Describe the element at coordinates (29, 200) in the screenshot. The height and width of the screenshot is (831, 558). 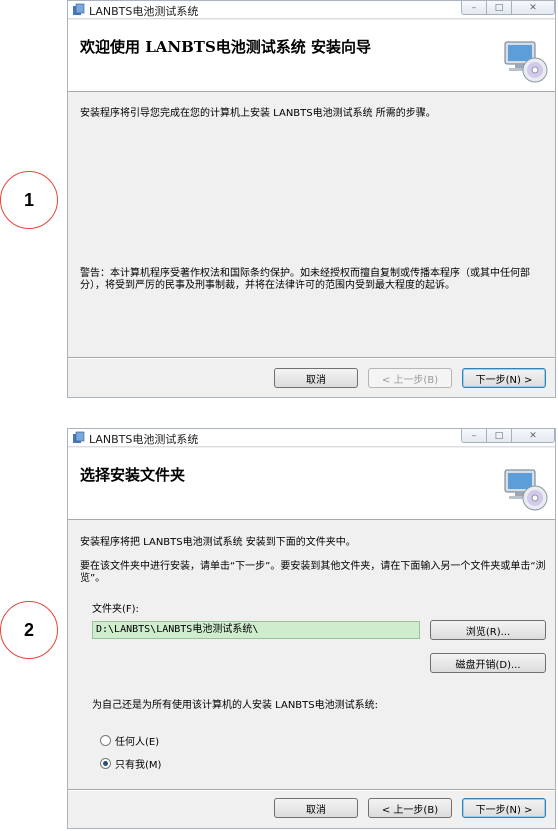
I see `step-1-badge: 1` at that location.